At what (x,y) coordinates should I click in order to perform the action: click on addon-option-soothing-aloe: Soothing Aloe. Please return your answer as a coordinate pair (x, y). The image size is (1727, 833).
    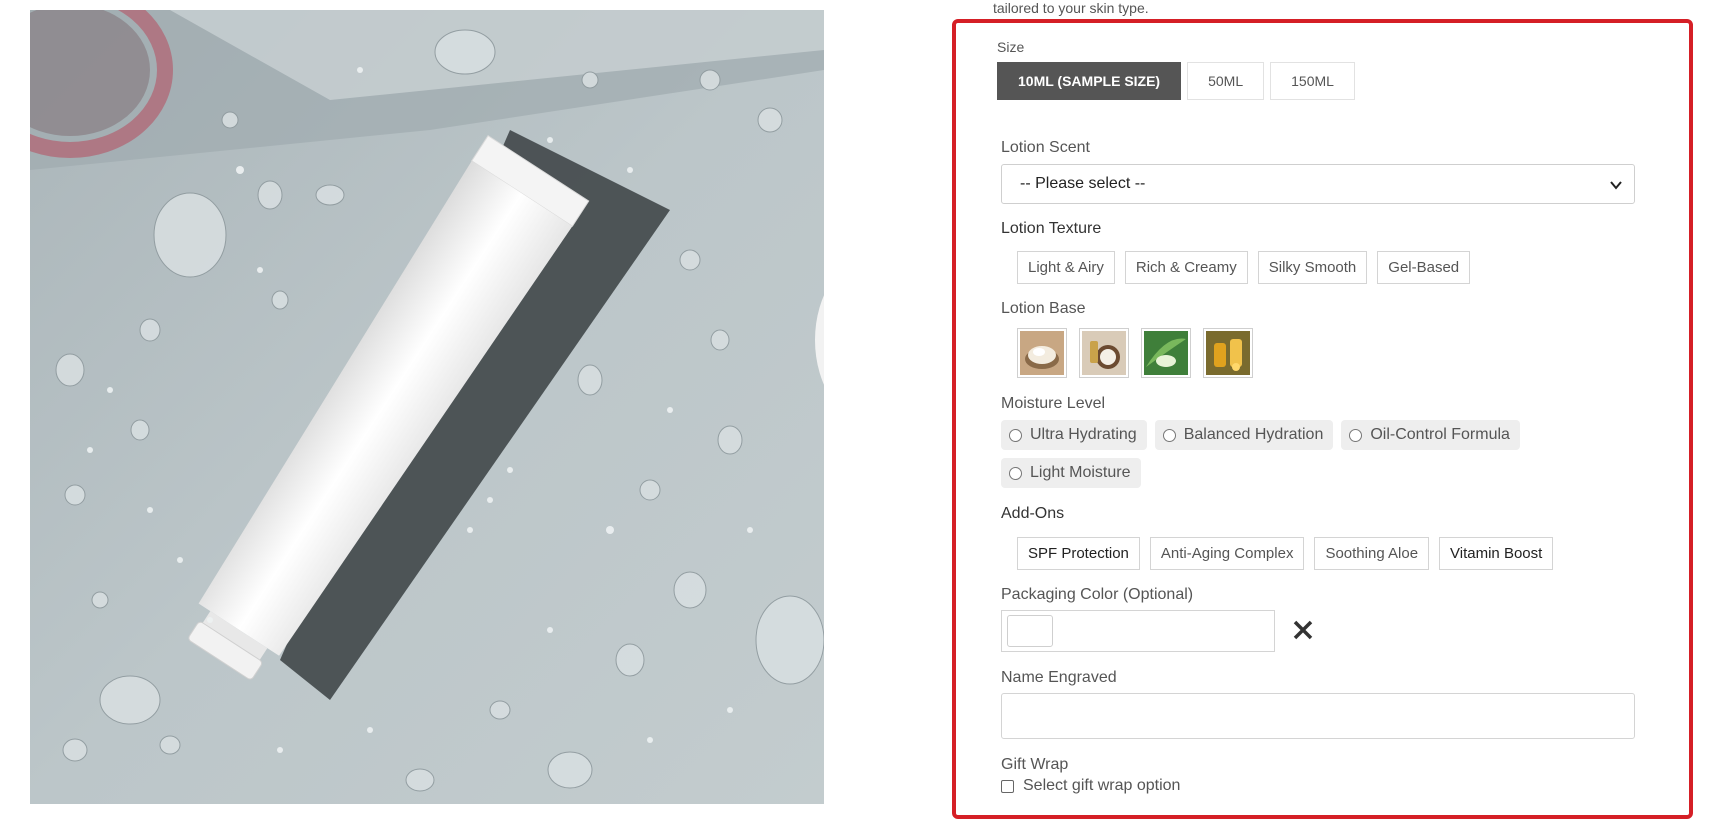
    Looking at the image, I should click on (1372, 553).